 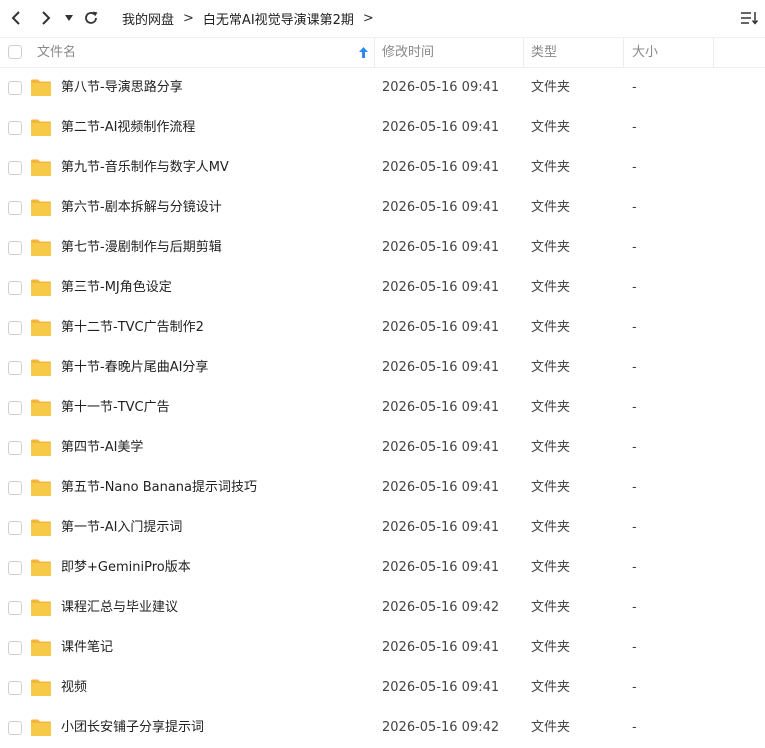 I want to click on file-name: 第二节-AI视频制作流程, so click(x=128, y=128).